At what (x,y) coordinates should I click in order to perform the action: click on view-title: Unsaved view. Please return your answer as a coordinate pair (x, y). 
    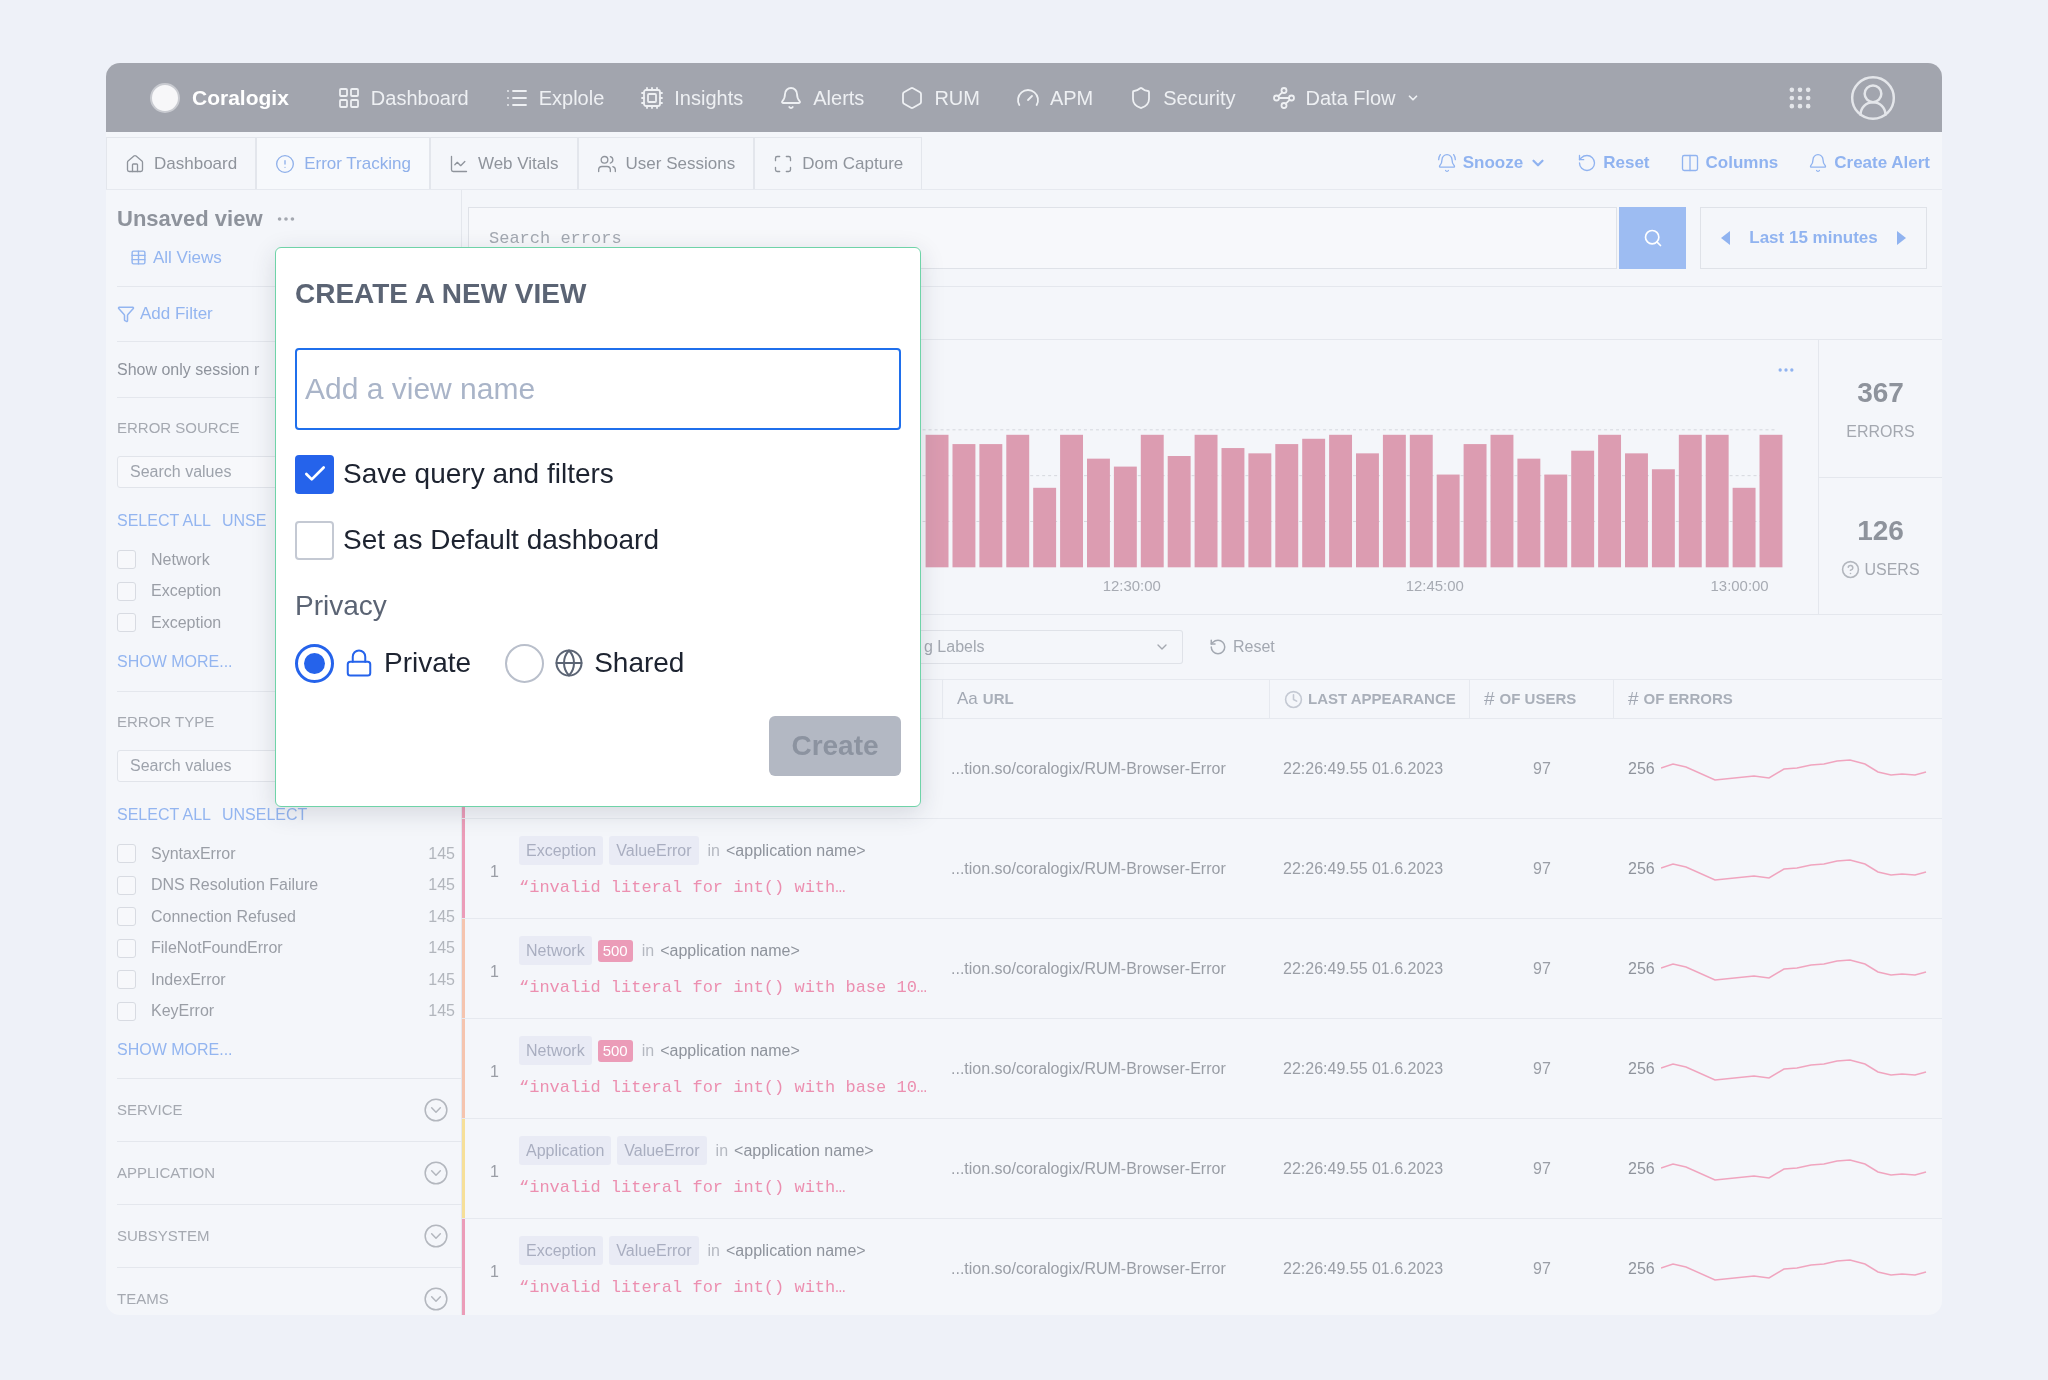
    Looking at the image, I should click on (190, 219).